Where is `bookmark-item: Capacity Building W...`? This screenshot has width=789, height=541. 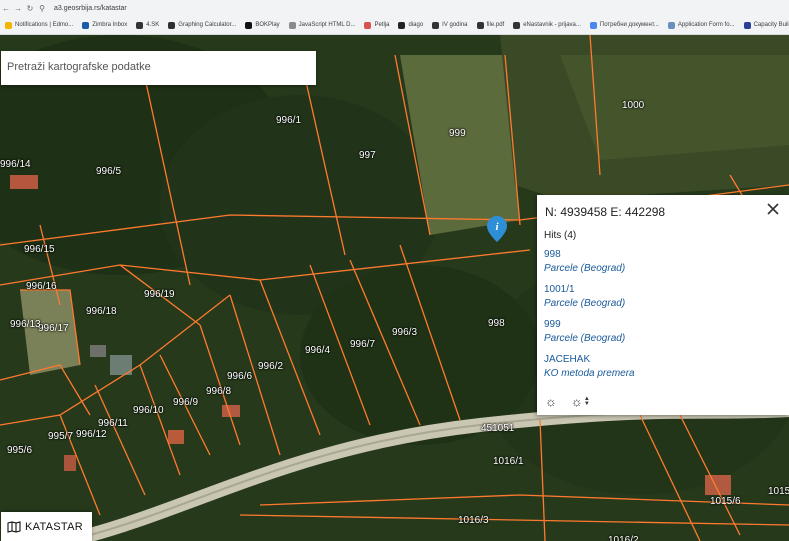
bookmark-item: Capacity Building W... is located at coordinates (766, 25).